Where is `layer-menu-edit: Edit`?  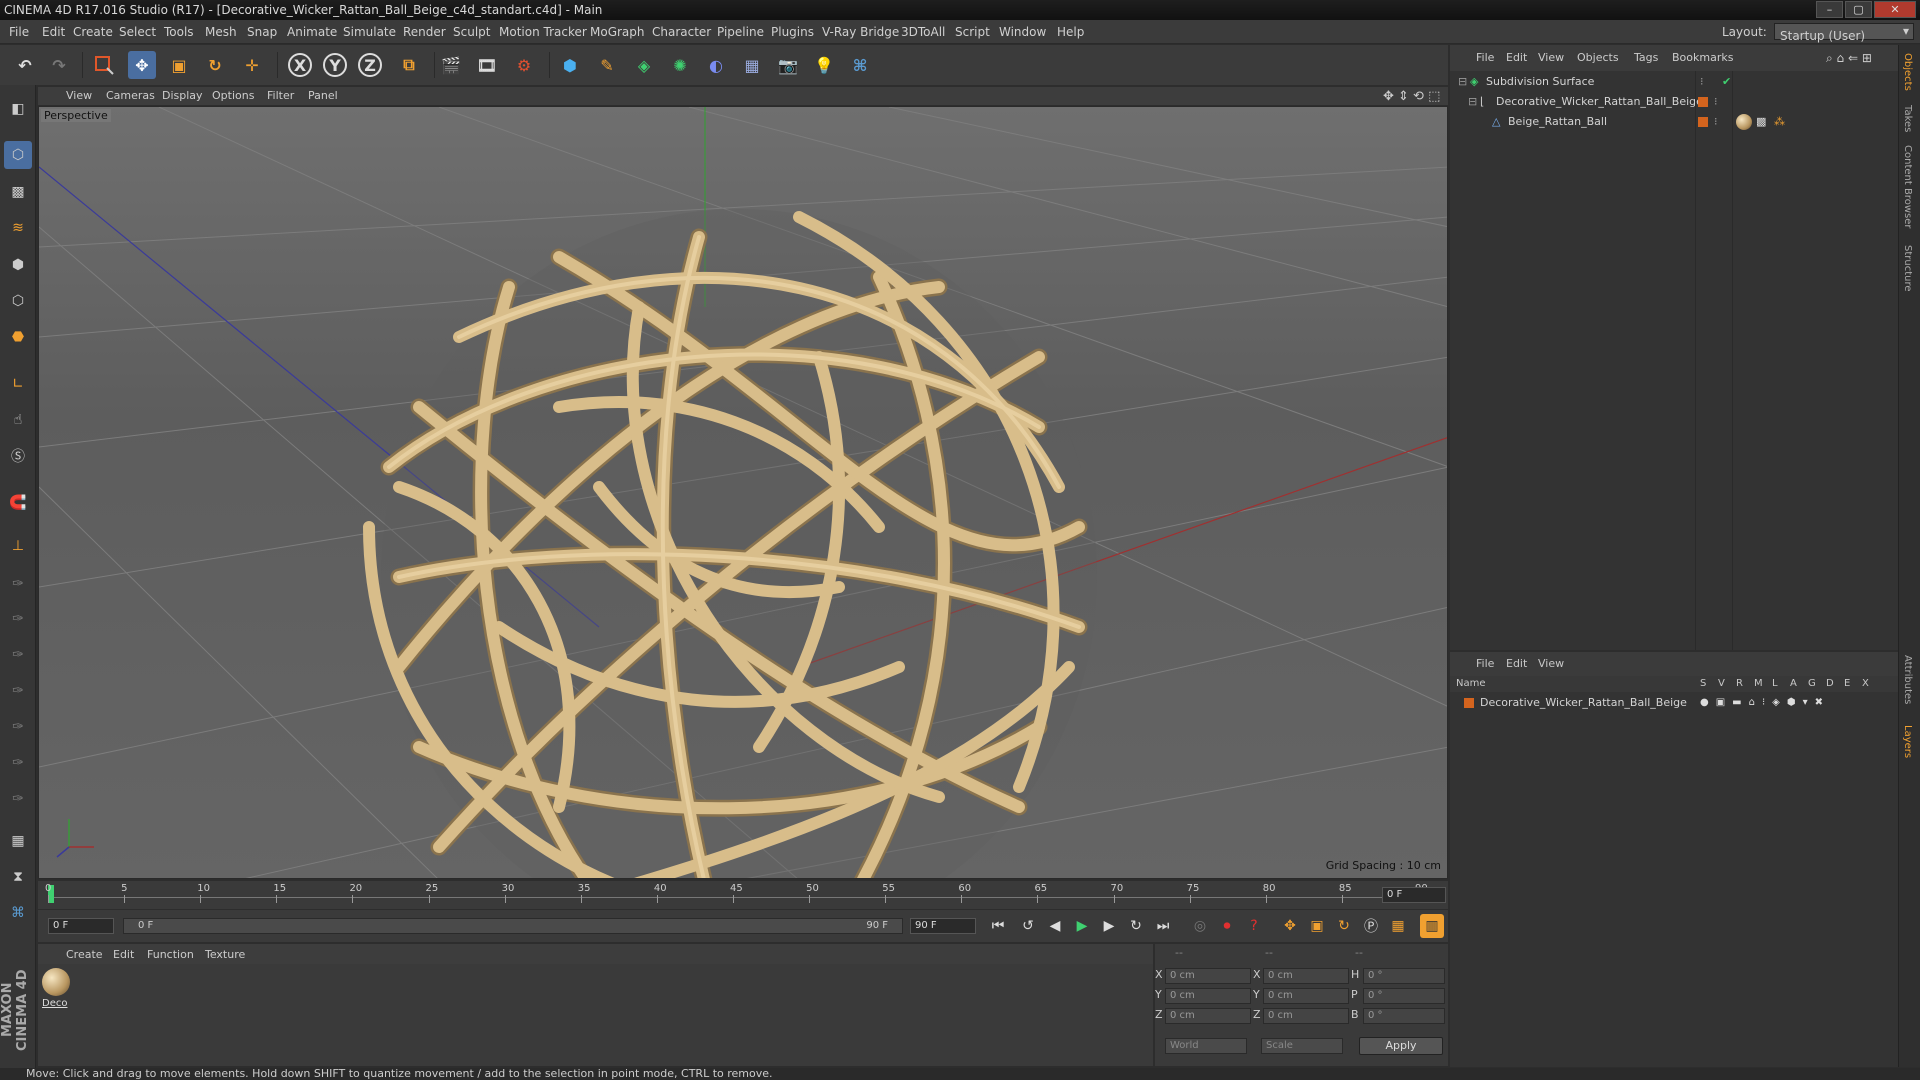
layer-menu-edit: Edit is located at coordinates (1516, 663).